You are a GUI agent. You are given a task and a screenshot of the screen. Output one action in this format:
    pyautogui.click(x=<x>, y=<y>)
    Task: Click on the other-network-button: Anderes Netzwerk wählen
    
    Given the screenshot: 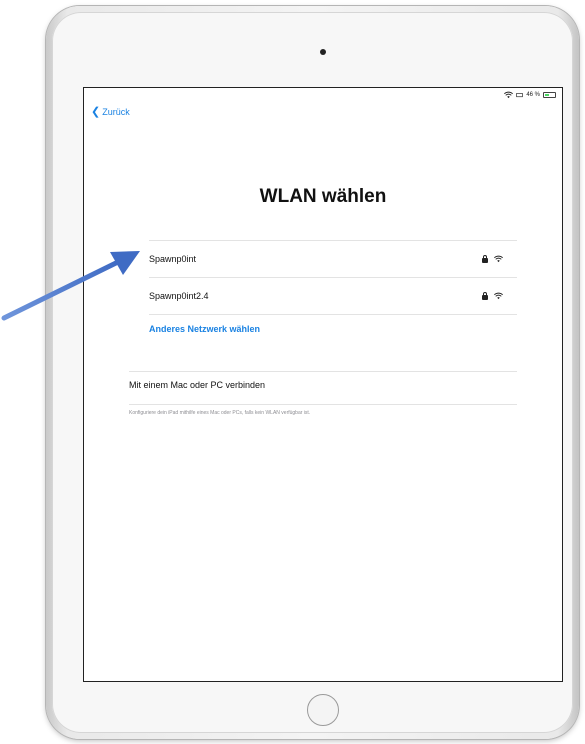 What is the action you would take?
    pyautogui.click(x=204, y=329)
    